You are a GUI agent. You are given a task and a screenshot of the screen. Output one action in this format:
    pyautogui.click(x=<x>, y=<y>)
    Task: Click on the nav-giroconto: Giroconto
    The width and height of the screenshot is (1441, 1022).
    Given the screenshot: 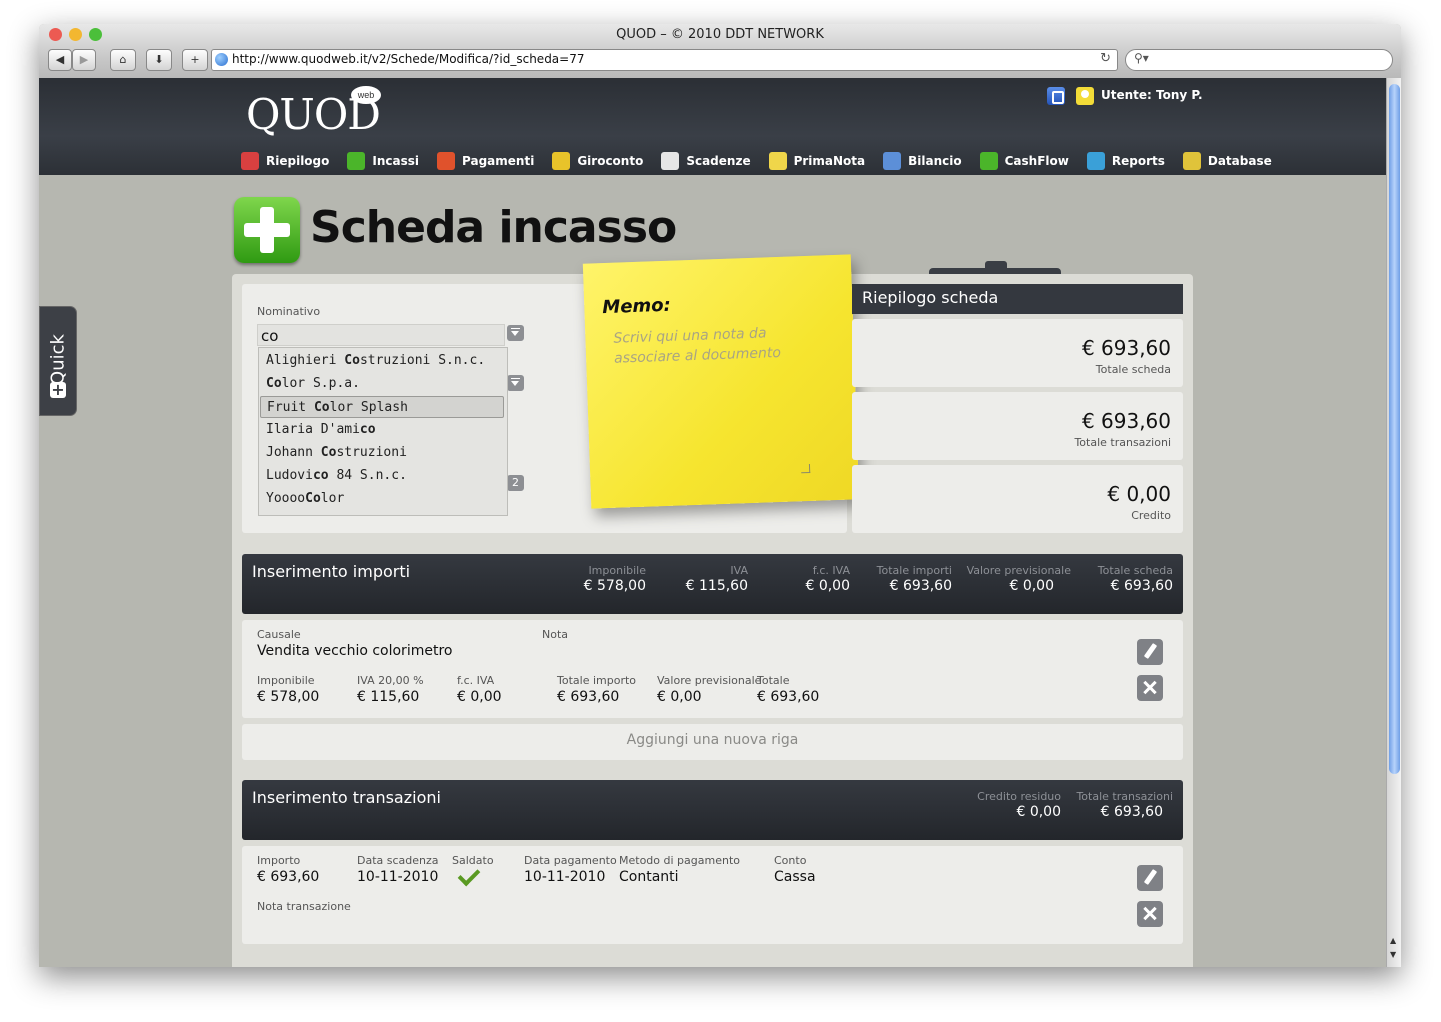 What is the action you would take?
    pyautogui.click(x=597, y=161)
    